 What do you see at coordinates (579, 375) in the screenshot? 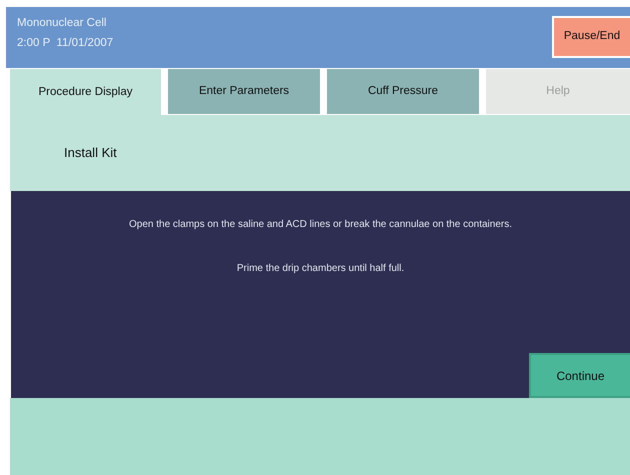
I see `continue-button: Continue` at bounding box center [579, 375].